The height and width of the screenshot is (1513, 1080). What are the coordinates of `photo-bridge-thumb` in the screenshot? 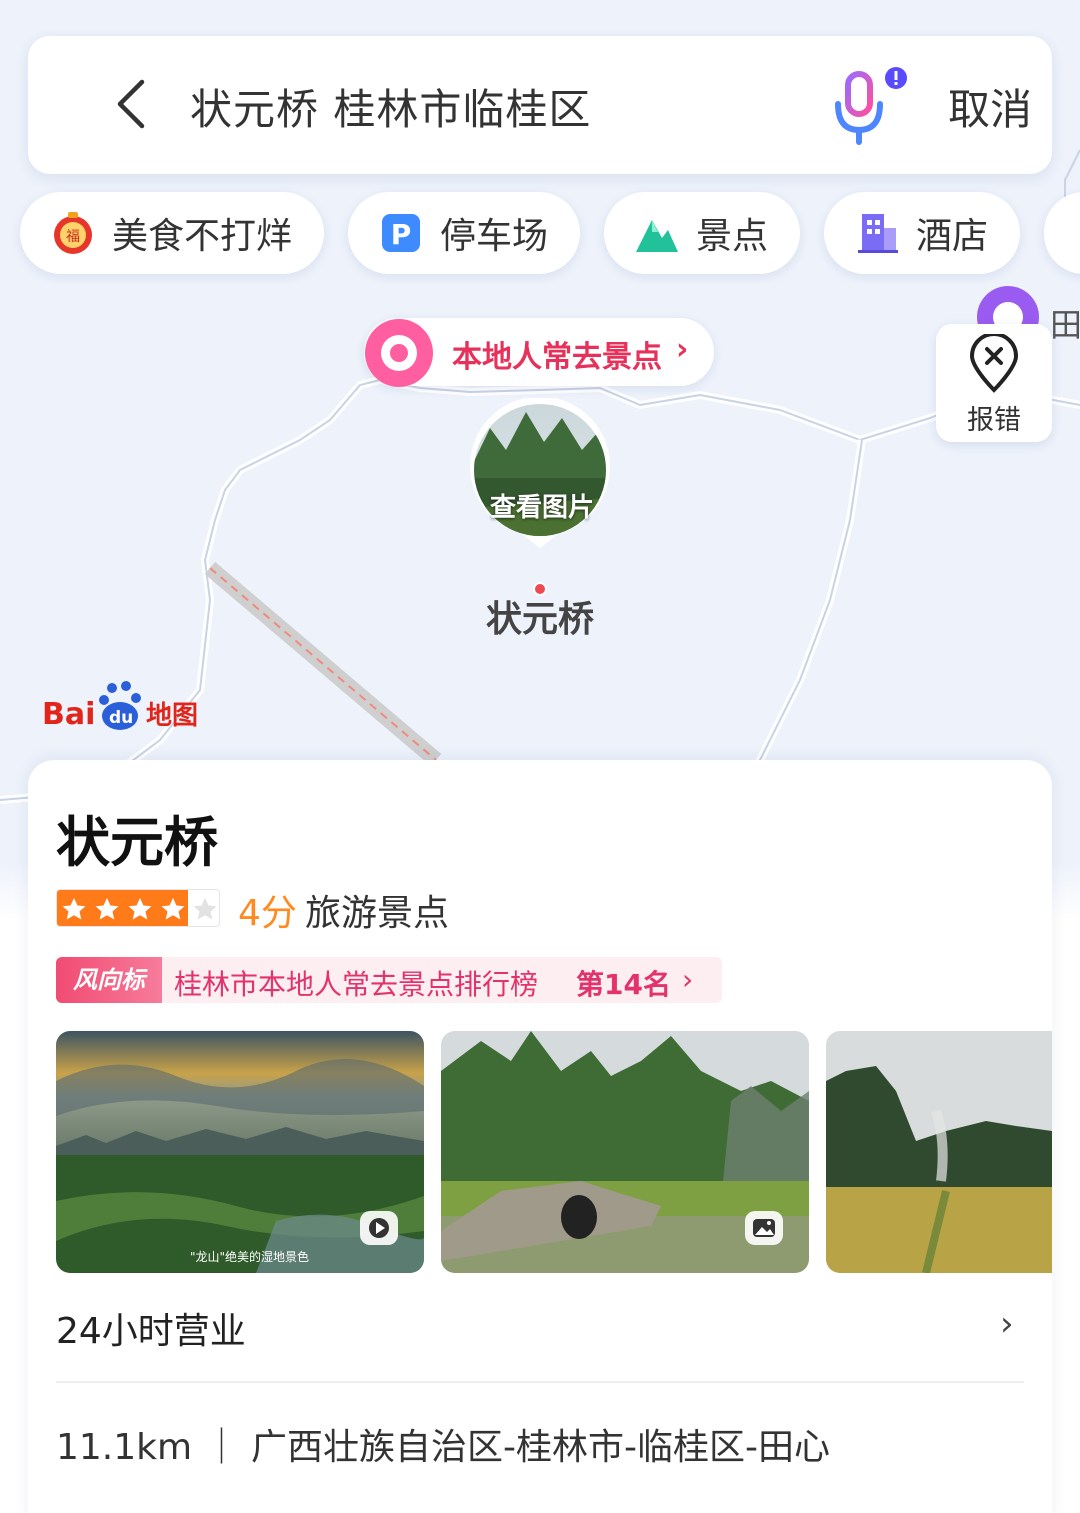 It's located at (625, 1152).